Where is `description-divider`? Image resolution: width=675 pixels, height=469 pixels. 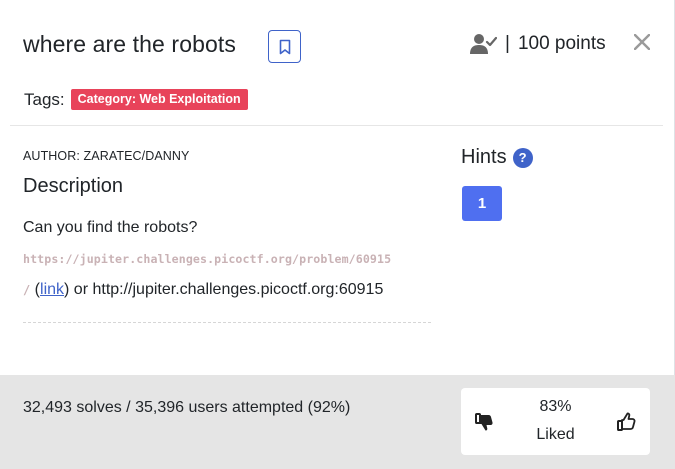
description-divider is located at coordinates (227, 322).